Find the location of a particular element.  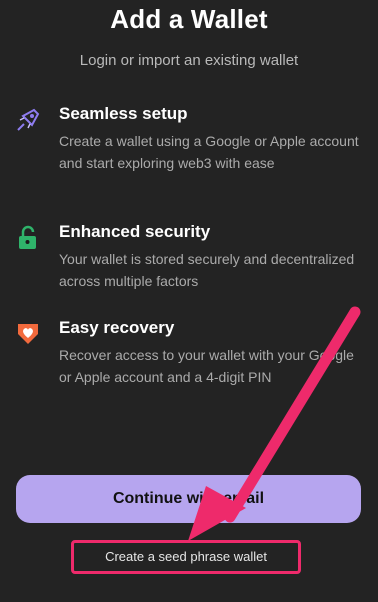

page-subtitle: Login or import an existing wallet is located at coordinates (189, 60).